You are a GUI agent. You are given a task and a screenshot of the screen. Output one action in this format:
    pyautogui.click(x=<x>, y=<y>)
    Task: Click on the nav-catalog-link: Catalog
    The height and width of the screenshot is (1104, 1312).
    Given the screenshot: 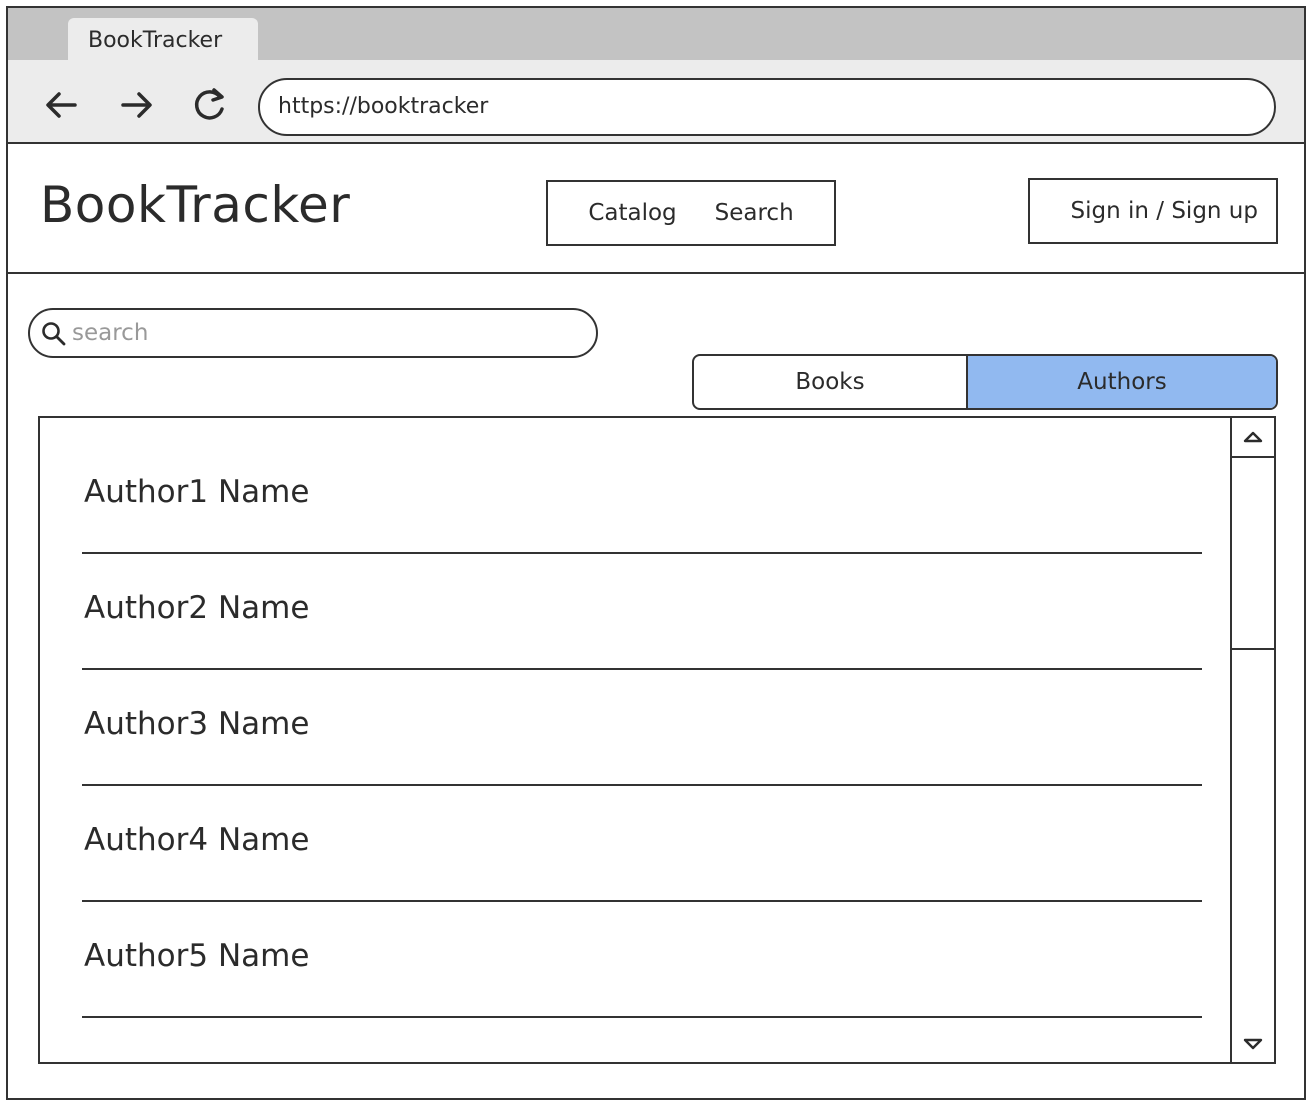 What is the action you would take?
    pyautogui.click(x=632, y=213)
    